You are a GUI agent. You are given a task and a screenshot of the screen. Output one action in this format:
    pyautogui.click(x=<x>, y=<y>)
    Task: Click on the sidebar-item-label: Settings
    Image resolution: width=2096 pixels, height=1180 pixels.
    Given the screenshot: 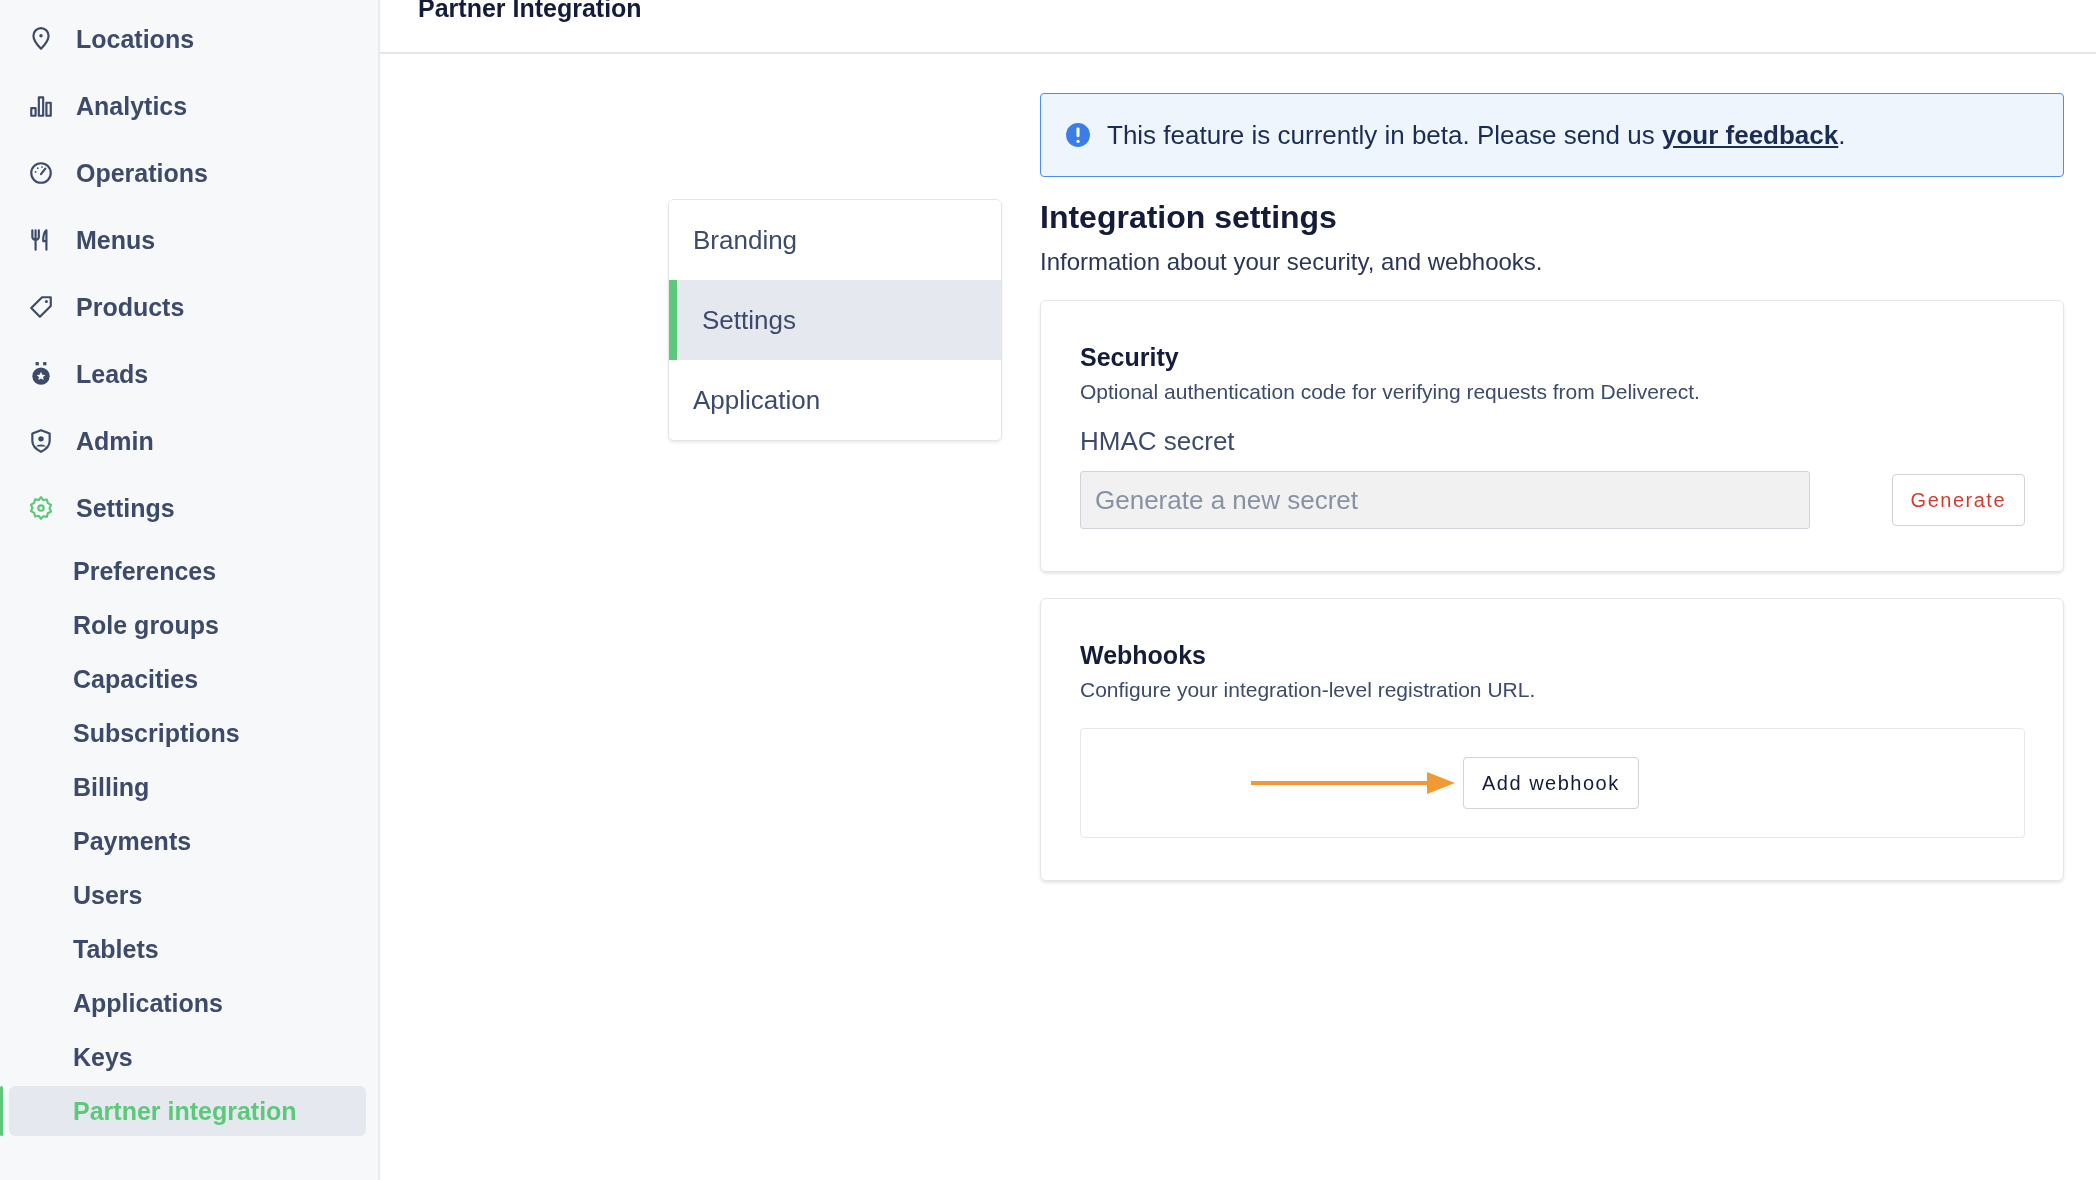 What is the action you would take?
    pyautogui.click(x=125, y=508)
    